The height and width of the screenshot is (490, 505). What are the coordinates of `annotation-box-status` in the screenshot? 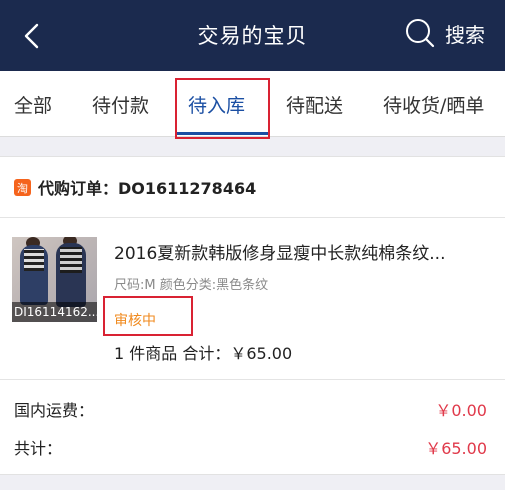 It's located at (148, 316).